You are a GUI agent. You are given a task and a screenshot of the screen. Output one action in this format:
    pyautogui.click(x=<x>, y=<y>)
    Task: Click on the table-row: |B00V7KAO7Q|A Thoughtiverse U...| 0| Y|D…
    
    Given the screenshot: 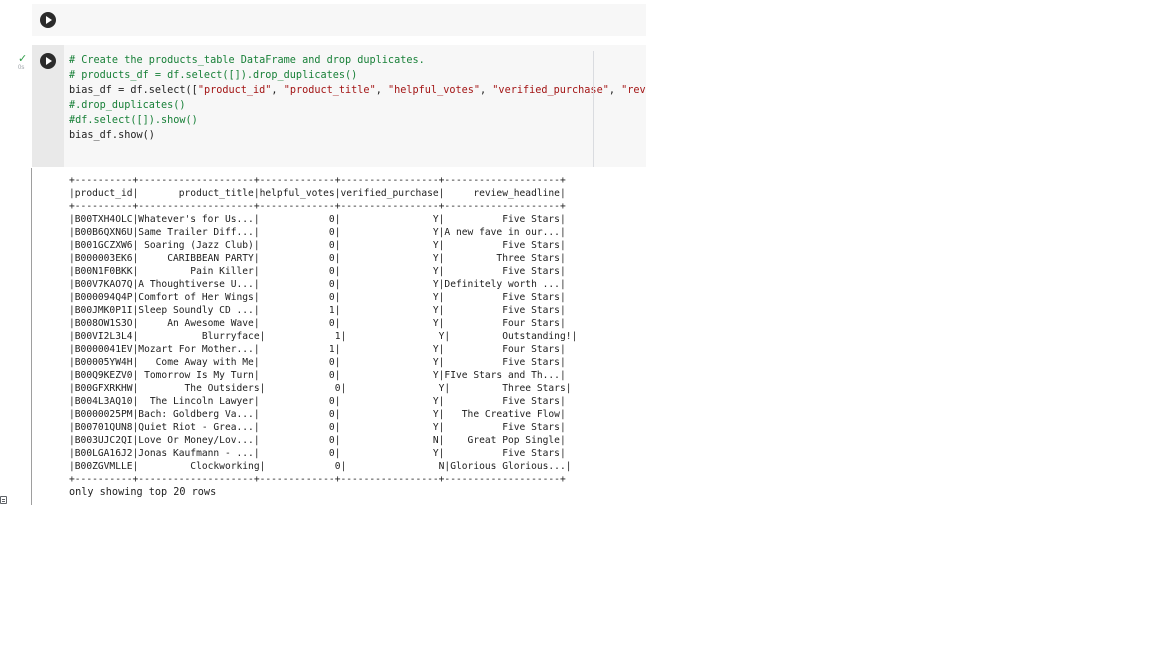 What is the action you would take?
    pyautogui.click(x=317, y=284)
    